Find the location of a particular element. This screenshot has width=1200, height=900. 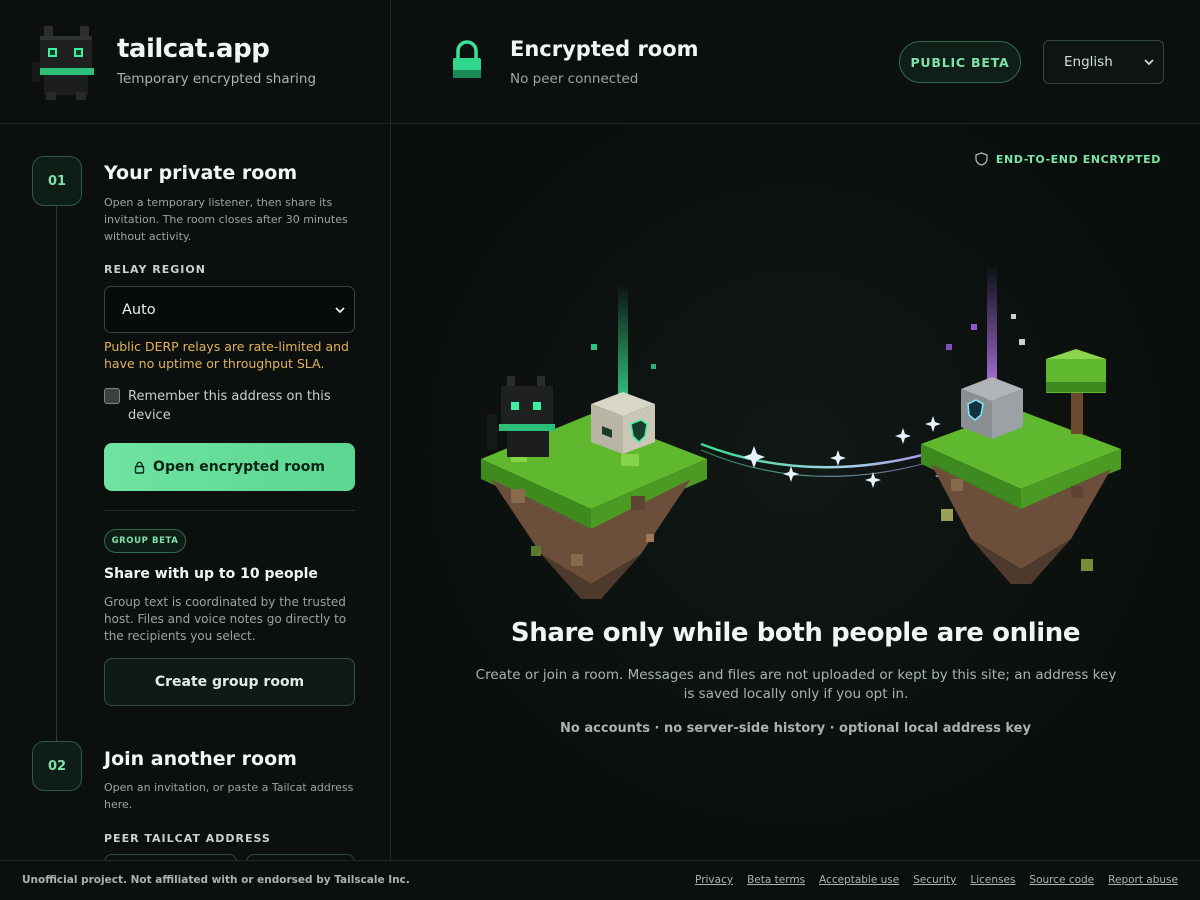

step1-title: Your private room is located at coordinates (201, 173).